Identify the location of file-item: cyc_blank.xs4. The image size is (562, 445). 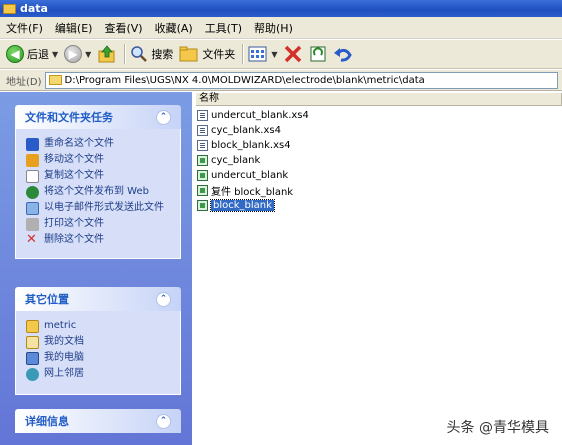
(253, 130).